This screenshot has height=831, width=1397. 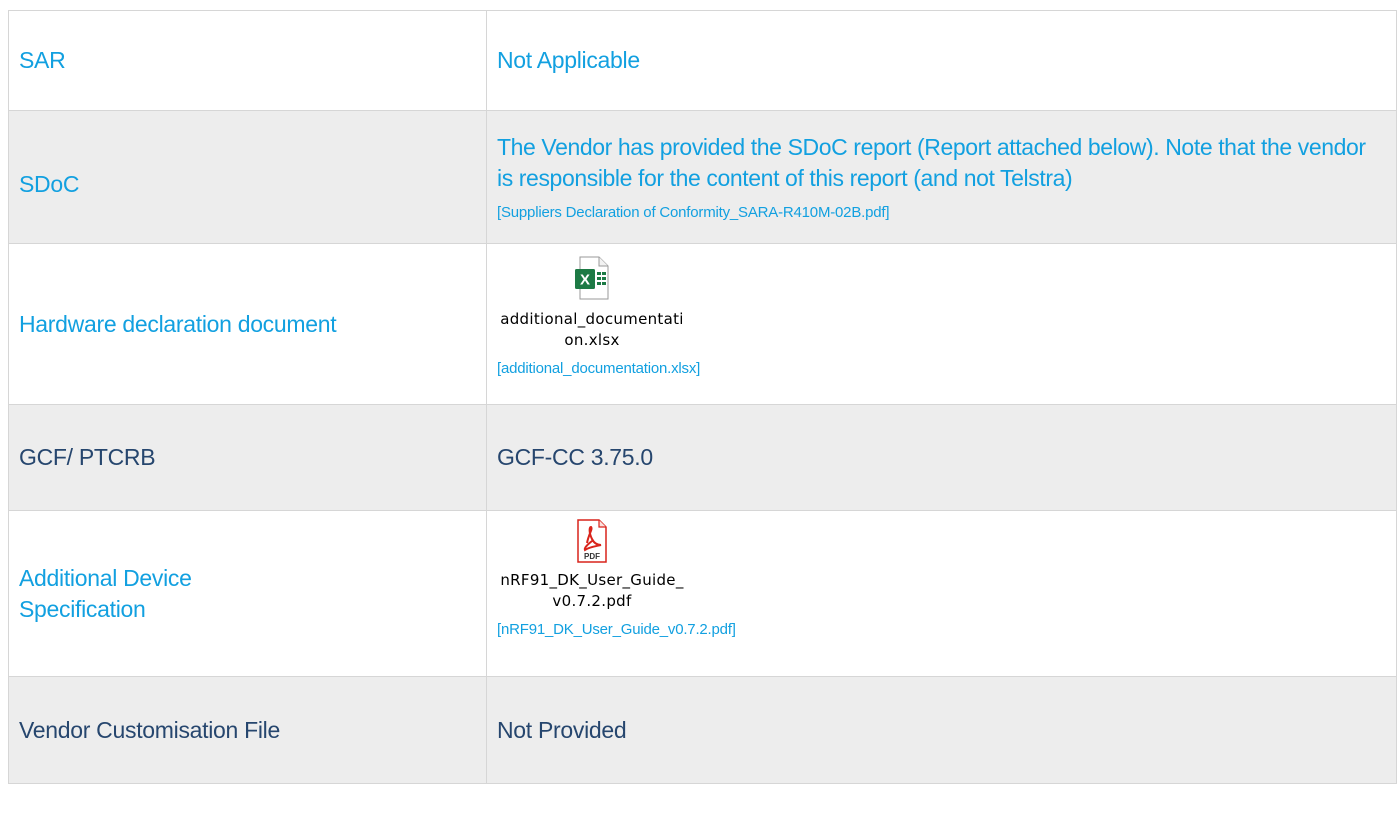 I want to click on attachment-xlsx: X additional_documentation.xlsx, so click(x=592, y=303).